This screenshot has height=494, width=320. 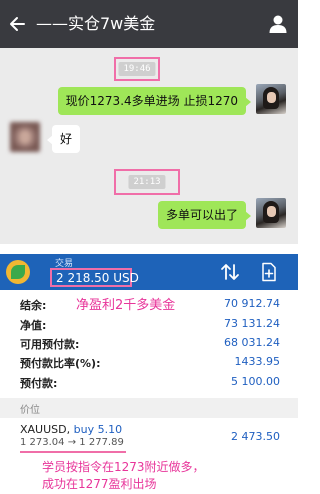 What do you see at coordinates (255, 436) in the screenshot?
I see `position-profit: 2 473.50` at bounding box center [255, 436].